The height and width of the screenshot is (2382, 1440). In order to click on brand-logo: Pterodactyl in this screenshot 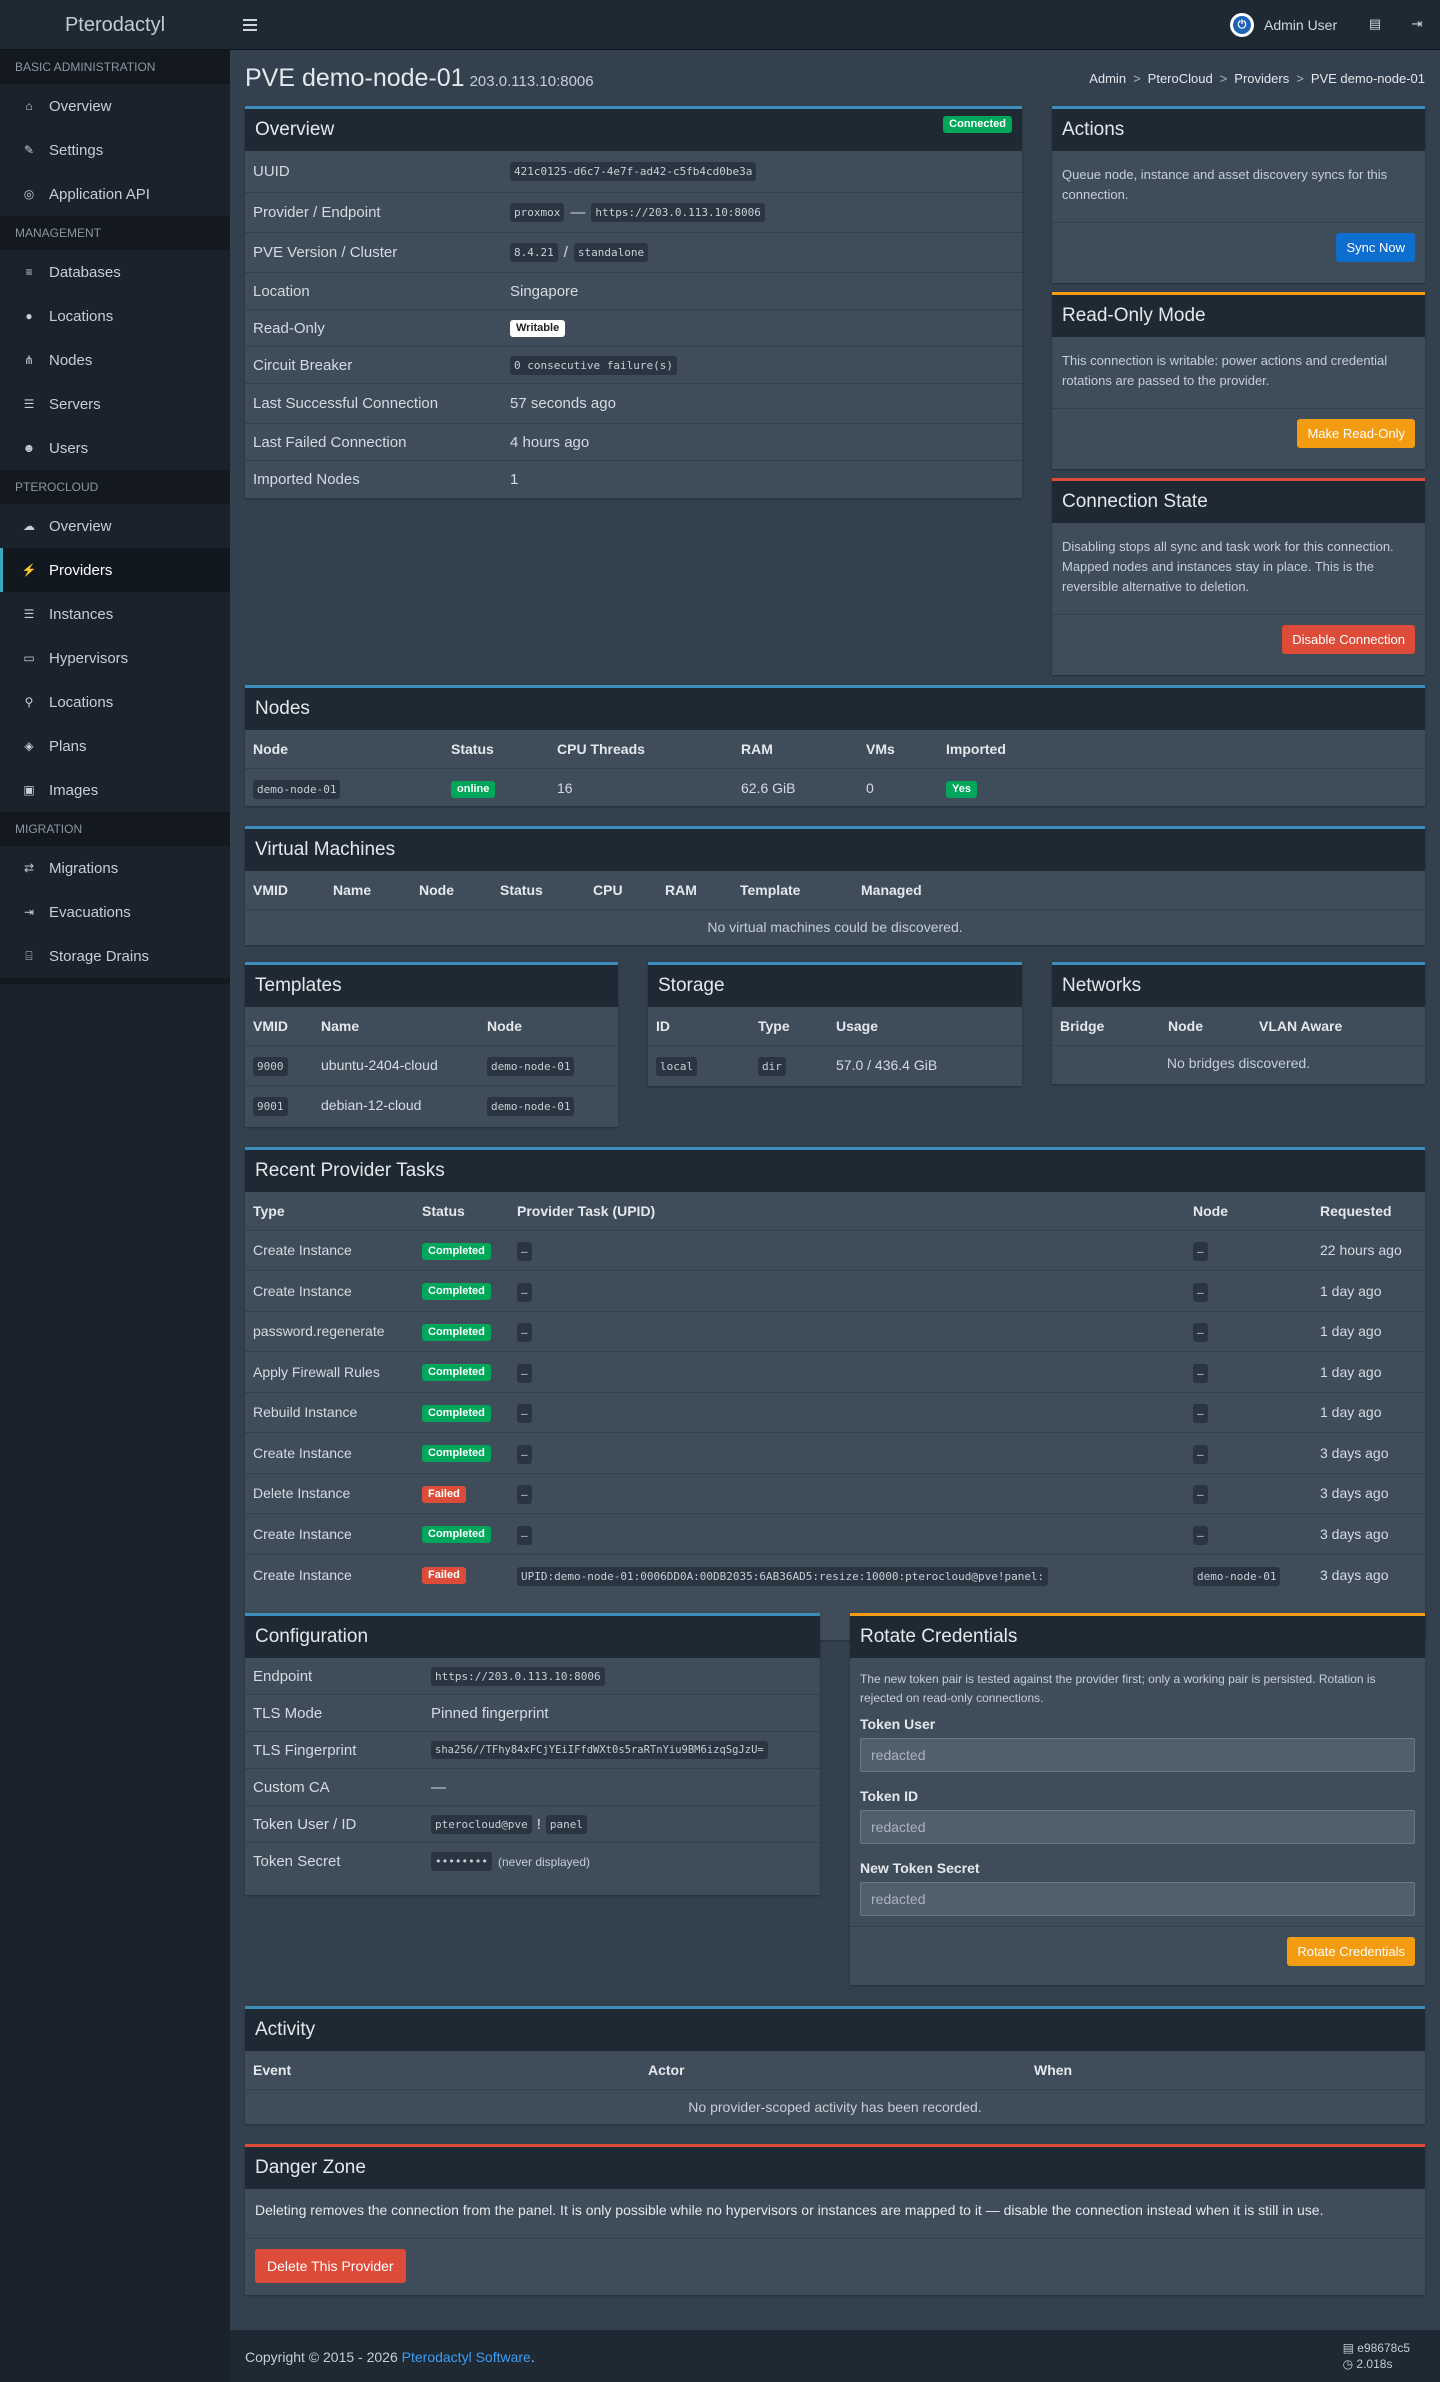, I will do `click(115, 25)`.